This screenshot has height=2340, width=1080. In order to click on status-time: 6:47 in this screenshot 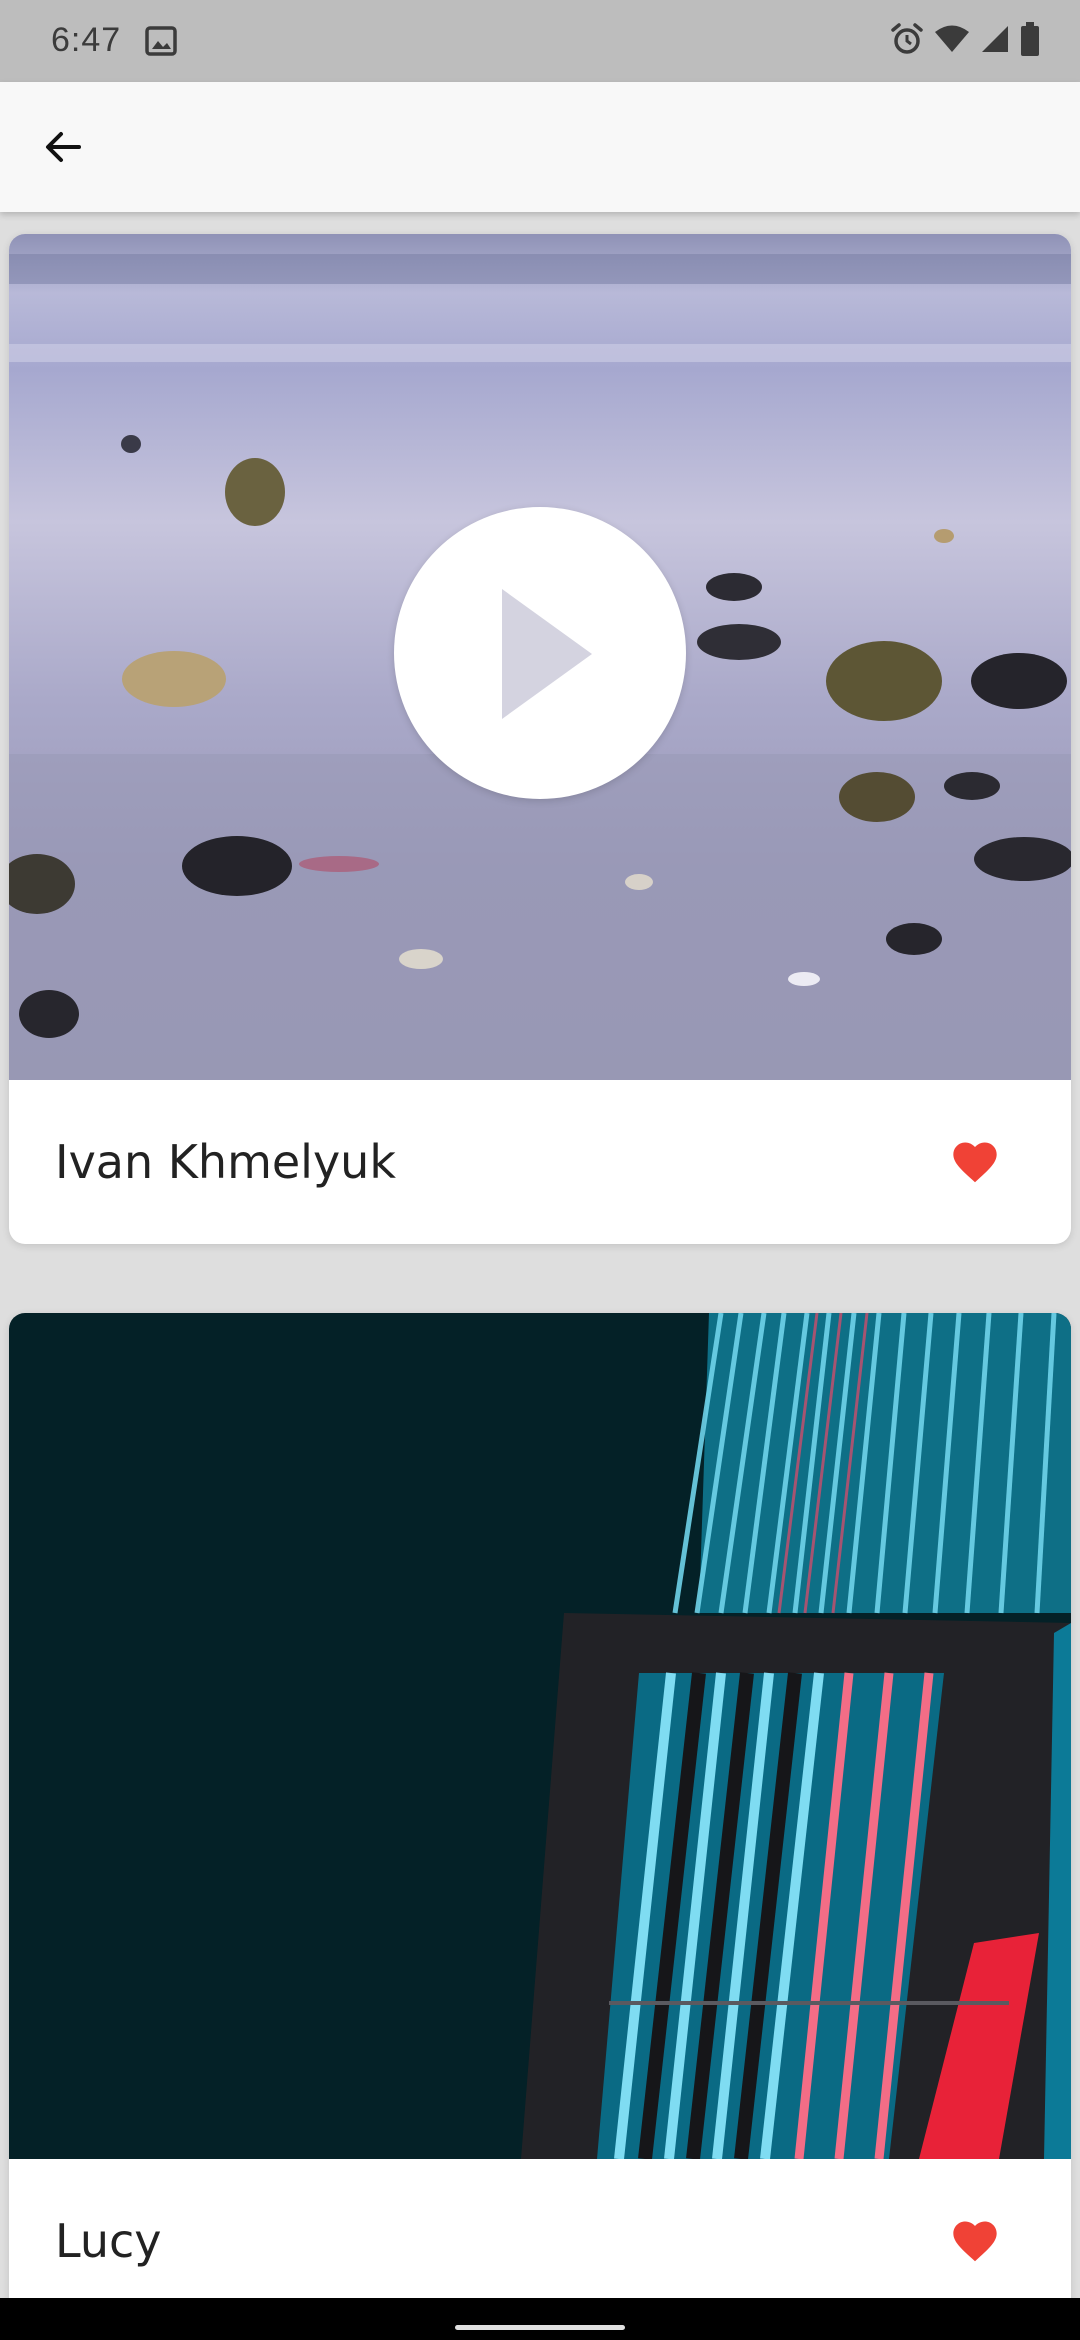, I will do `click(86, 40)`.